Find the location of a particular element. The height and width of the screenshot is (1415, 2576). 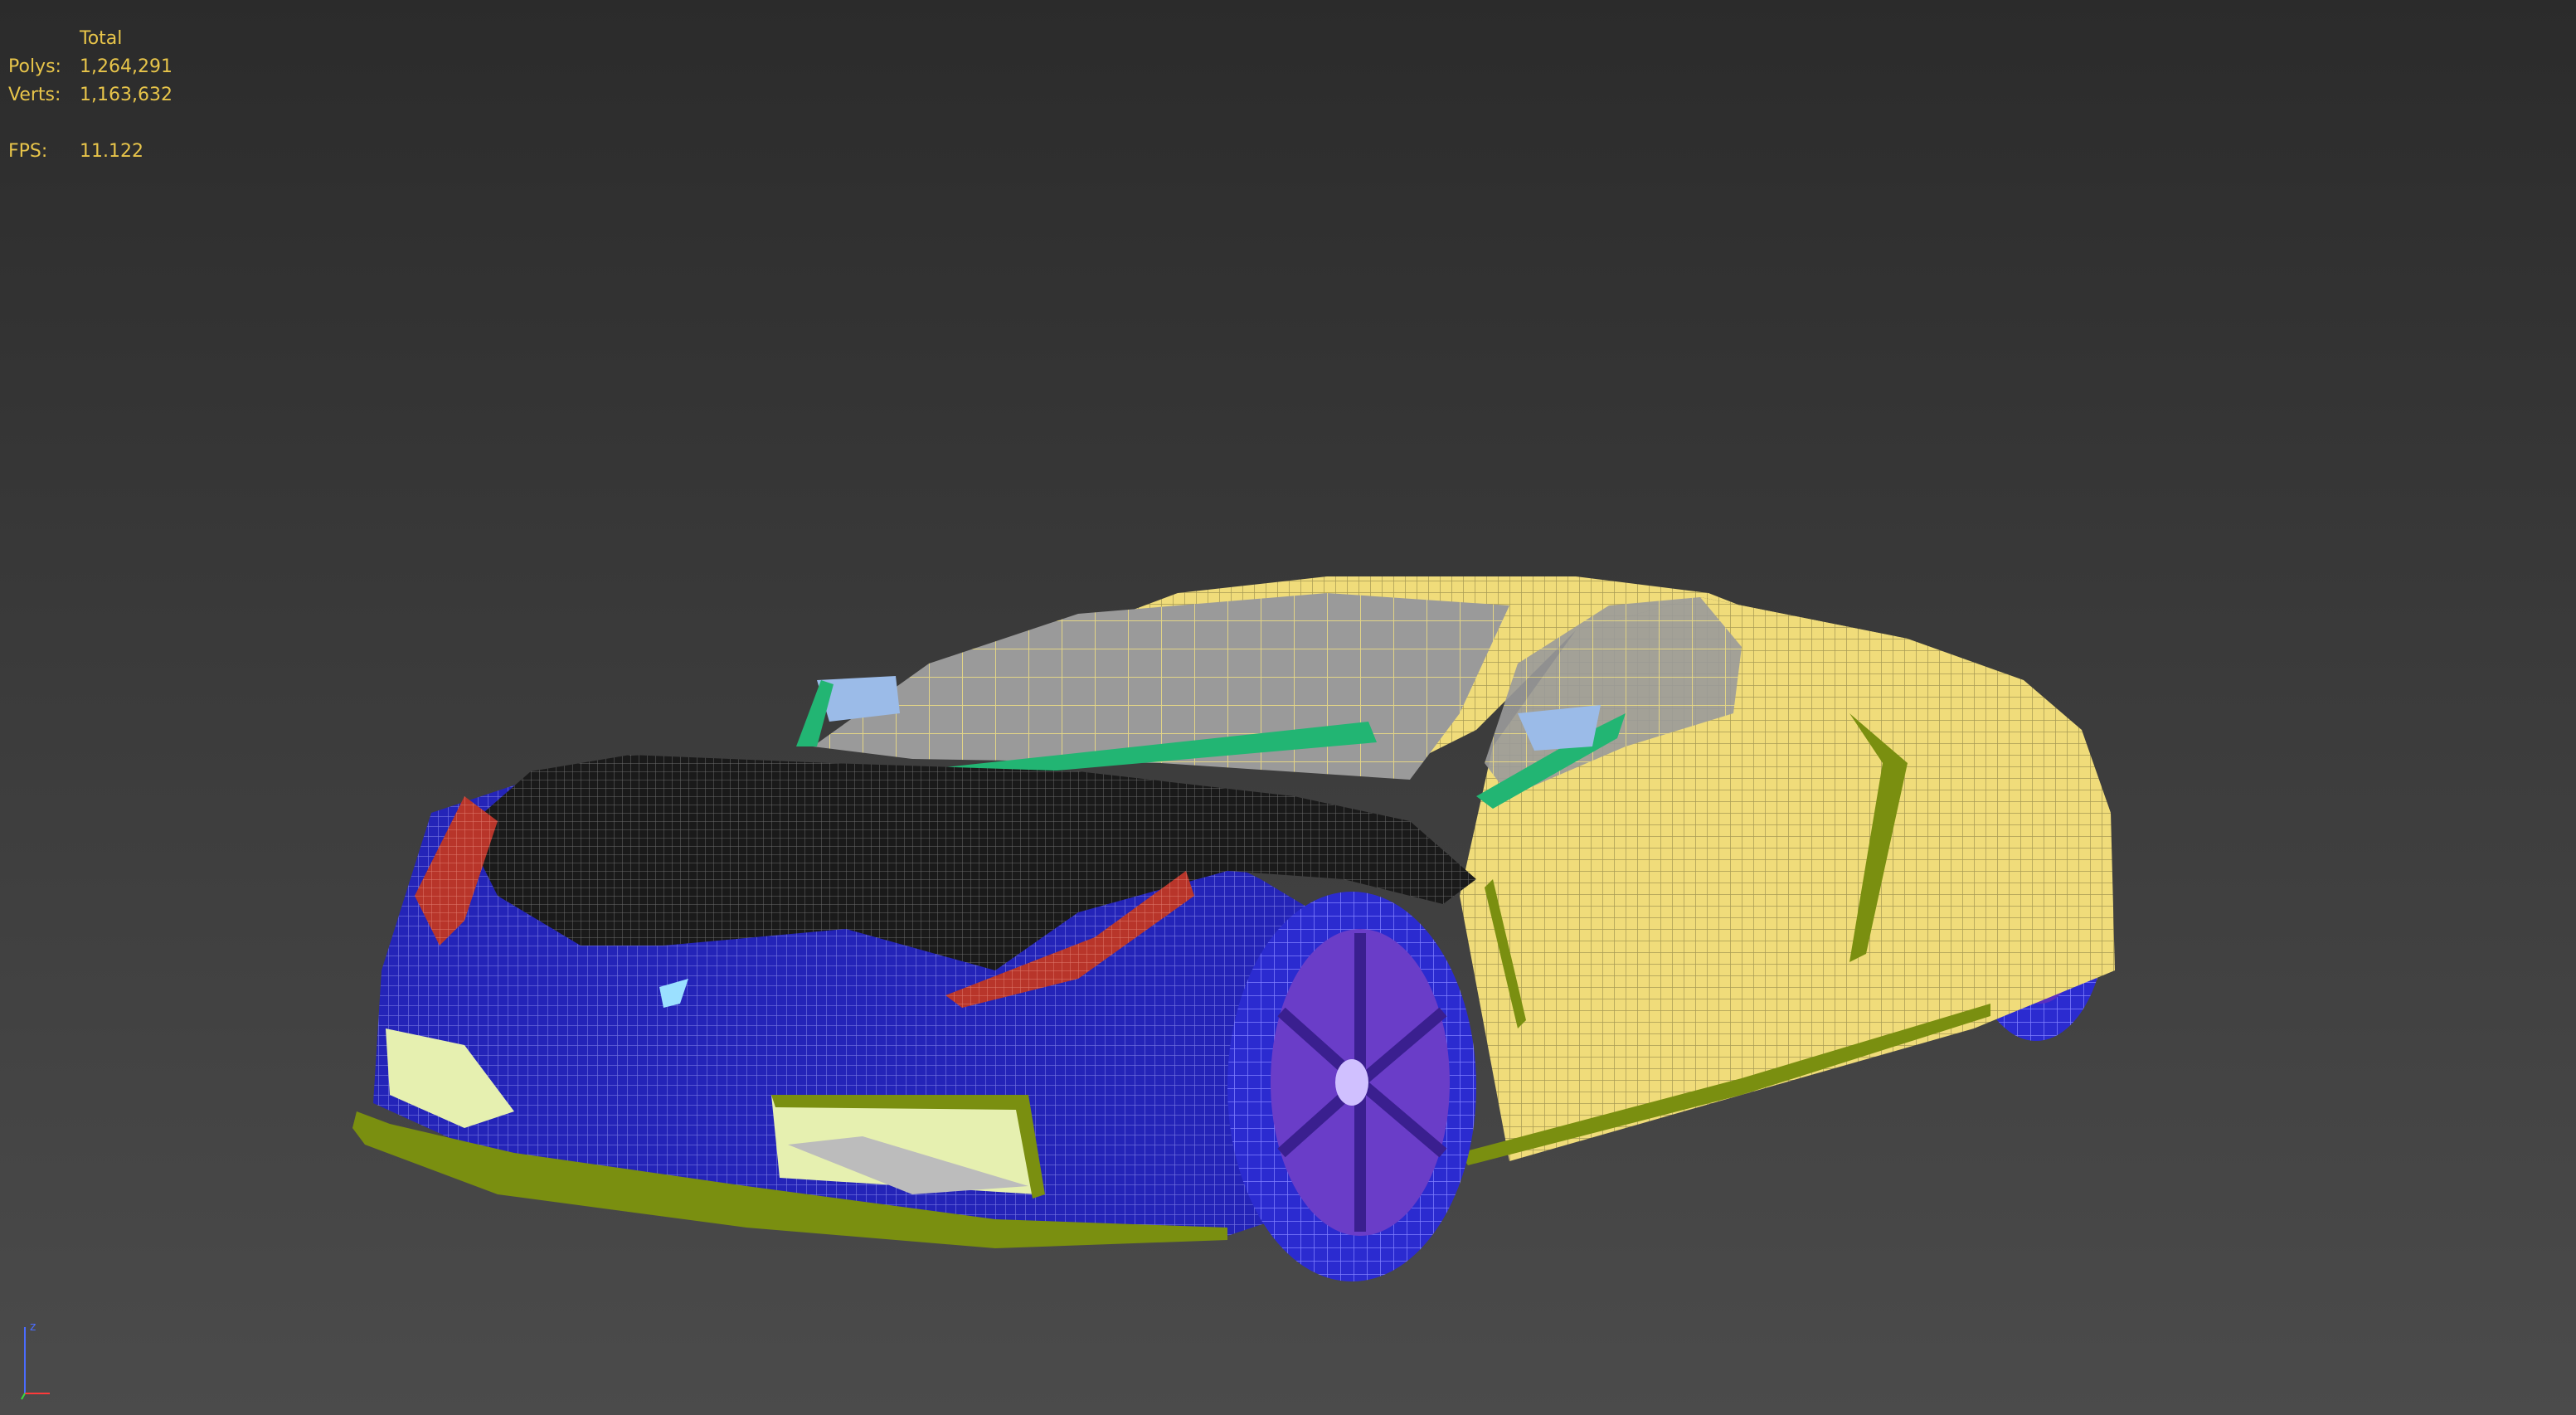

front-wheel is located at coordinates (1351, 1086).